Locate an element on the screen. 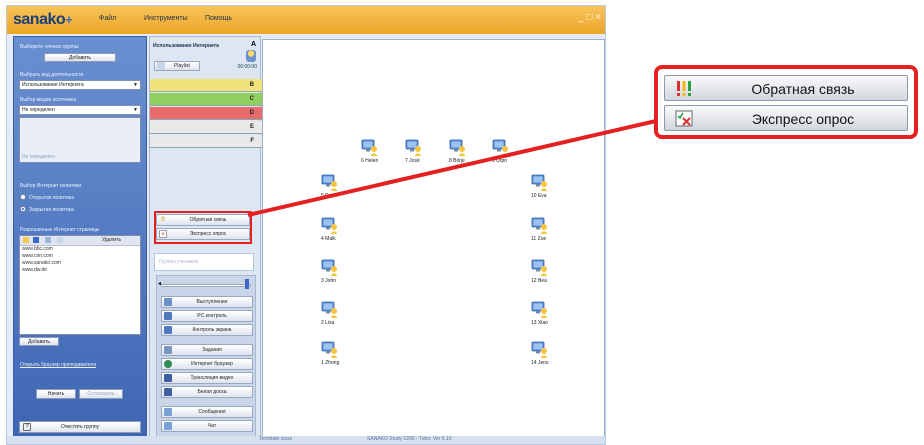 This screenshot has height=445, width=924. quick-poll-button-zoomed: Экспресс опрос is located at coordinates (786, 118).